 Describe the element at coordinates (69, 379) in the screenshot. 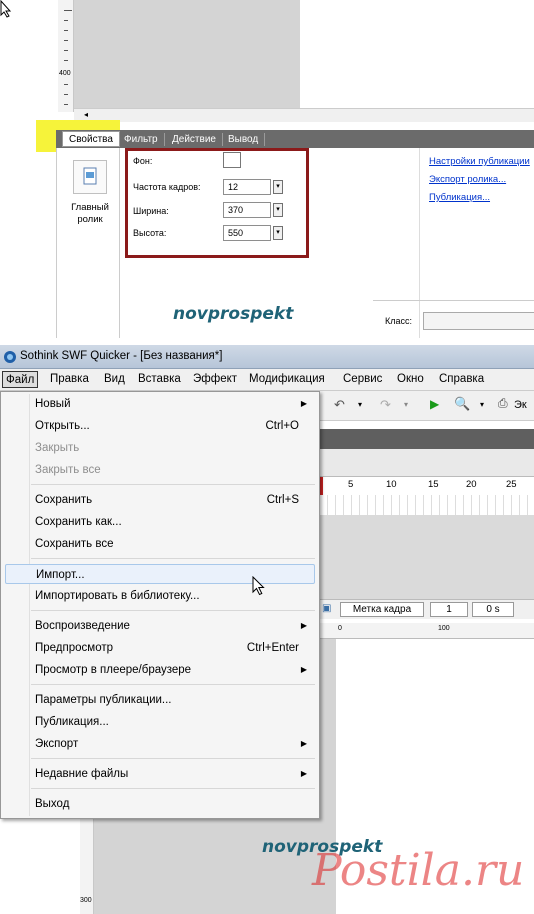

I see `menu-edit: Правка` at that location.